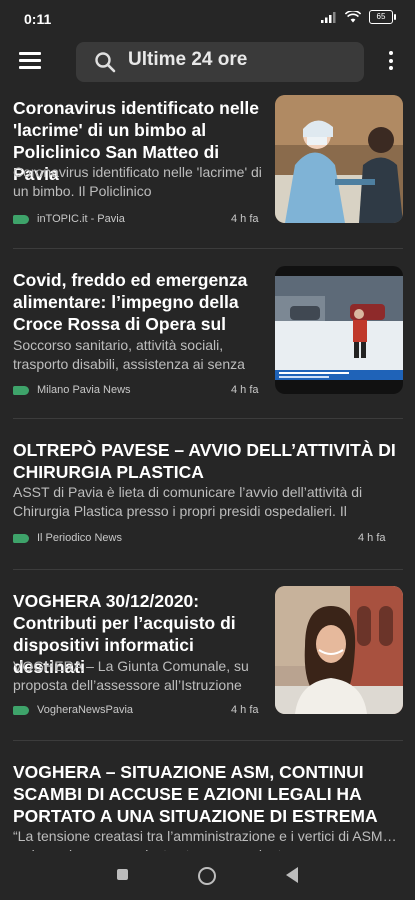  I want to click on article-source: Milano Pavia News, so click(113, 391).